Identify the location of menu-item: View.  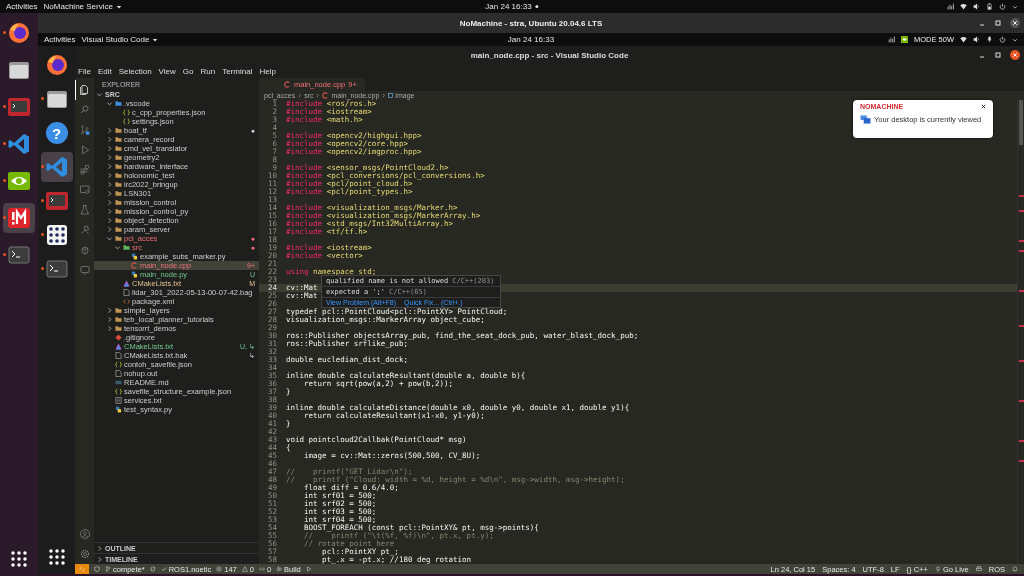
(167, 71).